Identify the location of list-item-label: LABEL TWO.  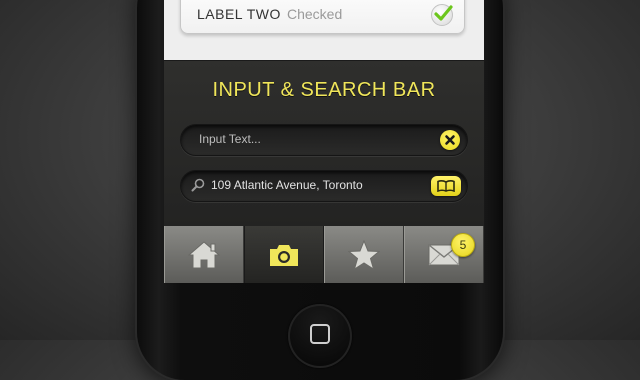
(239, 14).